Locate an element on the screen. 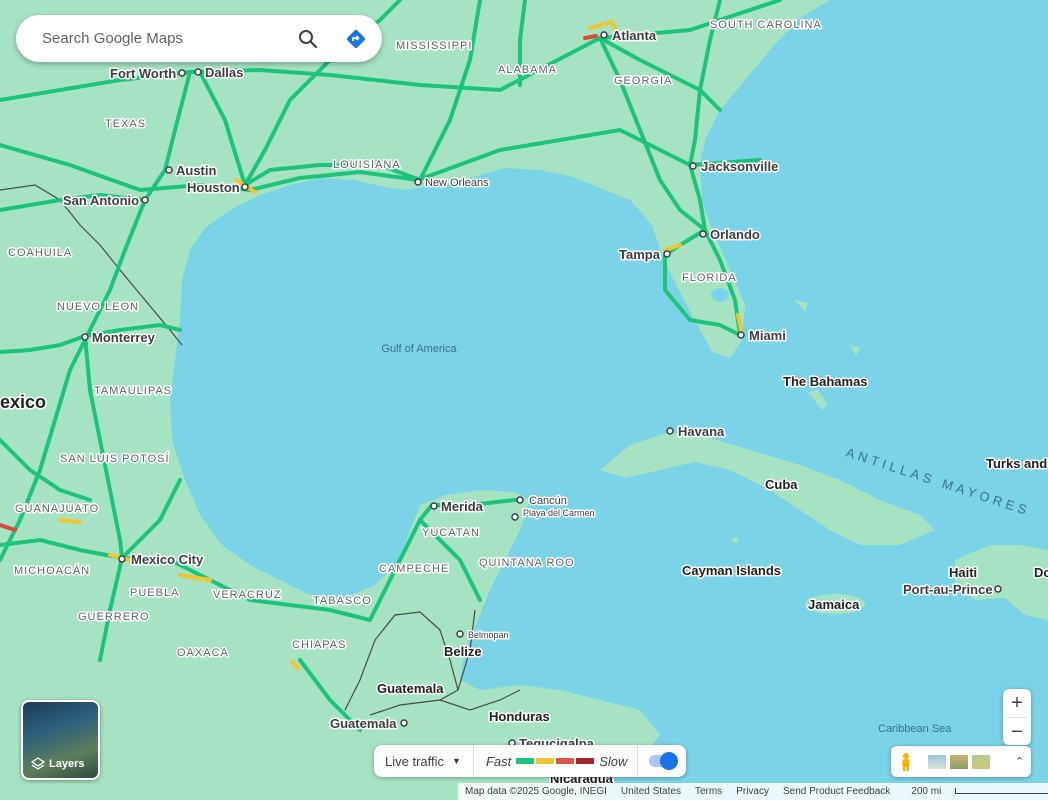 This screenshot has width=1048, height=800. layers-icon is located at coordinates (38, 764).